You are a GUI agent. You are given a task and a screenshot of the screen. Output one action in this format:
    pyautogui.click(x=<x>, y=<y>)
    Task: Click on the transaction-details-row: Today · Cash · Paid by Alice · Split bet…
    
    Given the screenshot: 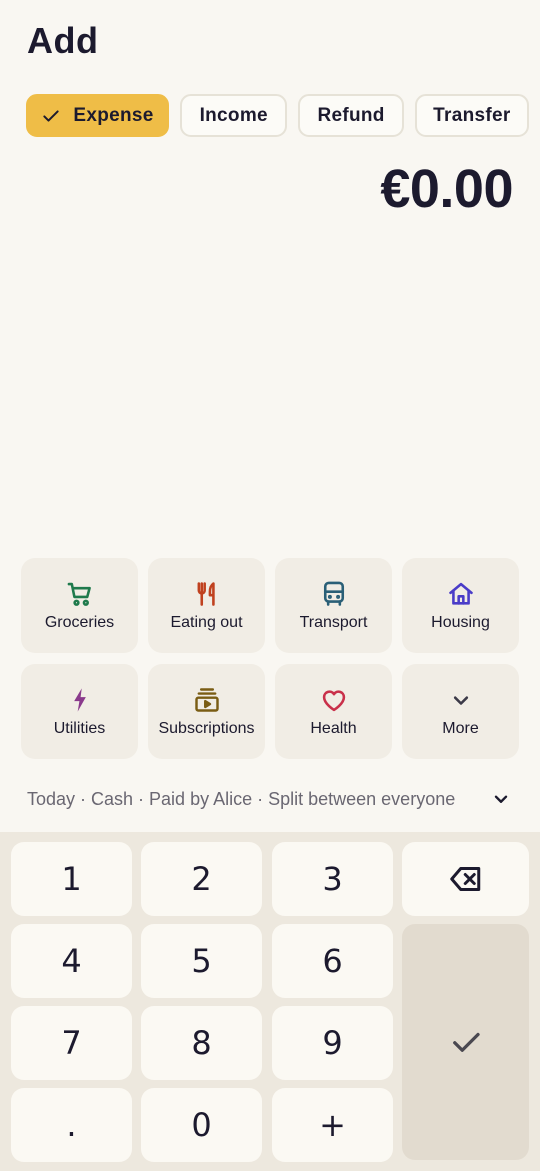 What is the action you would take?
    pyautogui.click(x=269, y=799)
    